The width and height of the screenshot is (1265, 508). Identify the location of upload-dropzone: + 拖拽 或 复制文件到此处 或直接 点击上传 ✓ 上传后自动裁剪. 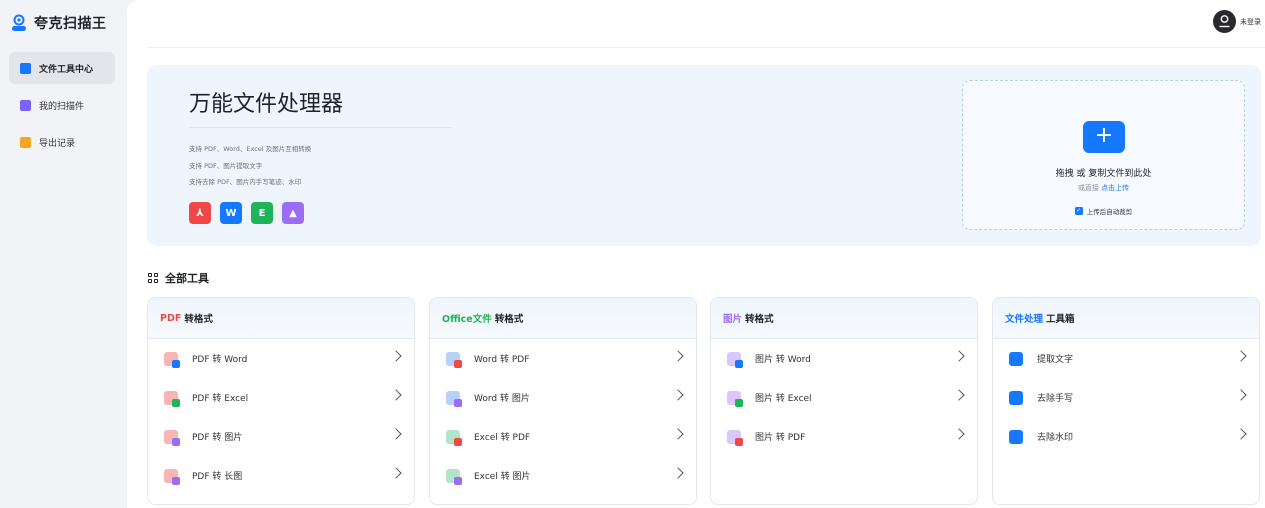
(1103, 155).